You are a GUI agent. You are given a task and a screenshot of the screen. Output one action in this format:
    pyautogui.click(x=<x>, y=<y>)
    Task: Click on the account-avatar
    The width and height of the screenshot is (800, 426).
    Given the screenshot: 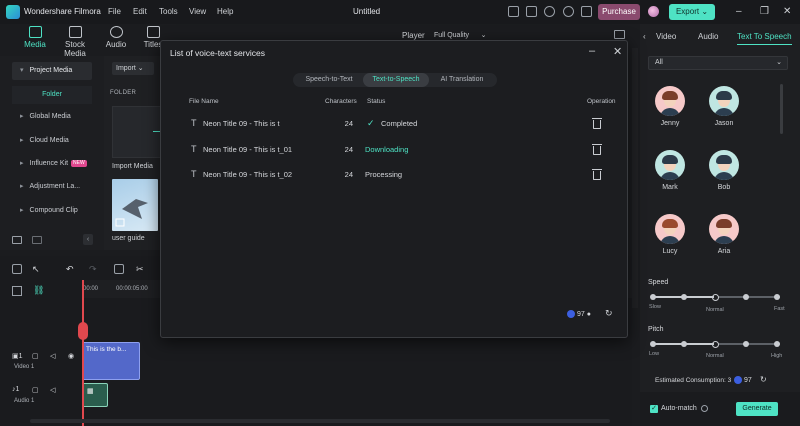 What is the action you would take?
    pyautogui.click(x=653, y=11)
    